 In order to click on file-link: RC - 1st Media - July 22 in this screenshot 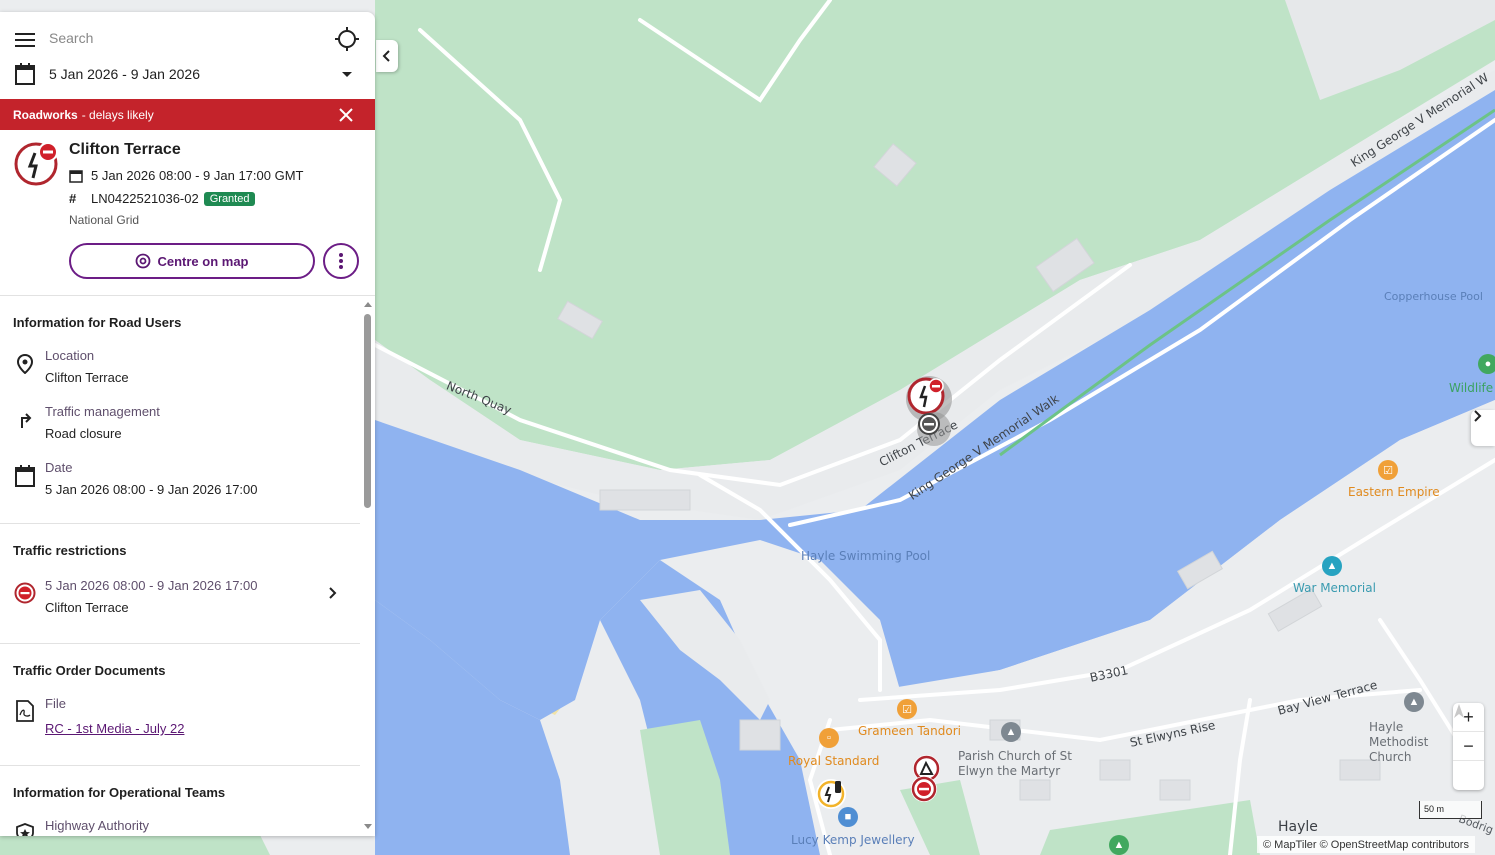, I will do `click(114, 728)`.